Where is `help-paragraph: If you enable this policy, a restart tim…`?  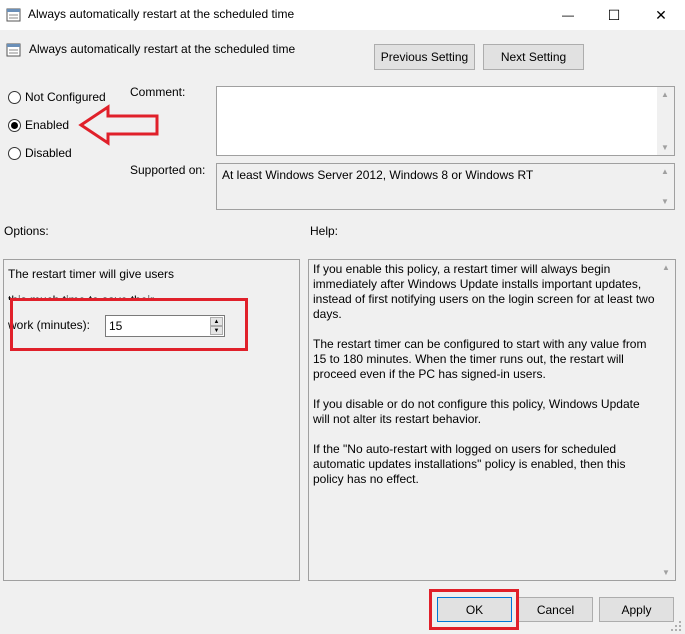
help-paragraph: If you enable this policy, a restart tim… is located at coordinates (484, 291).